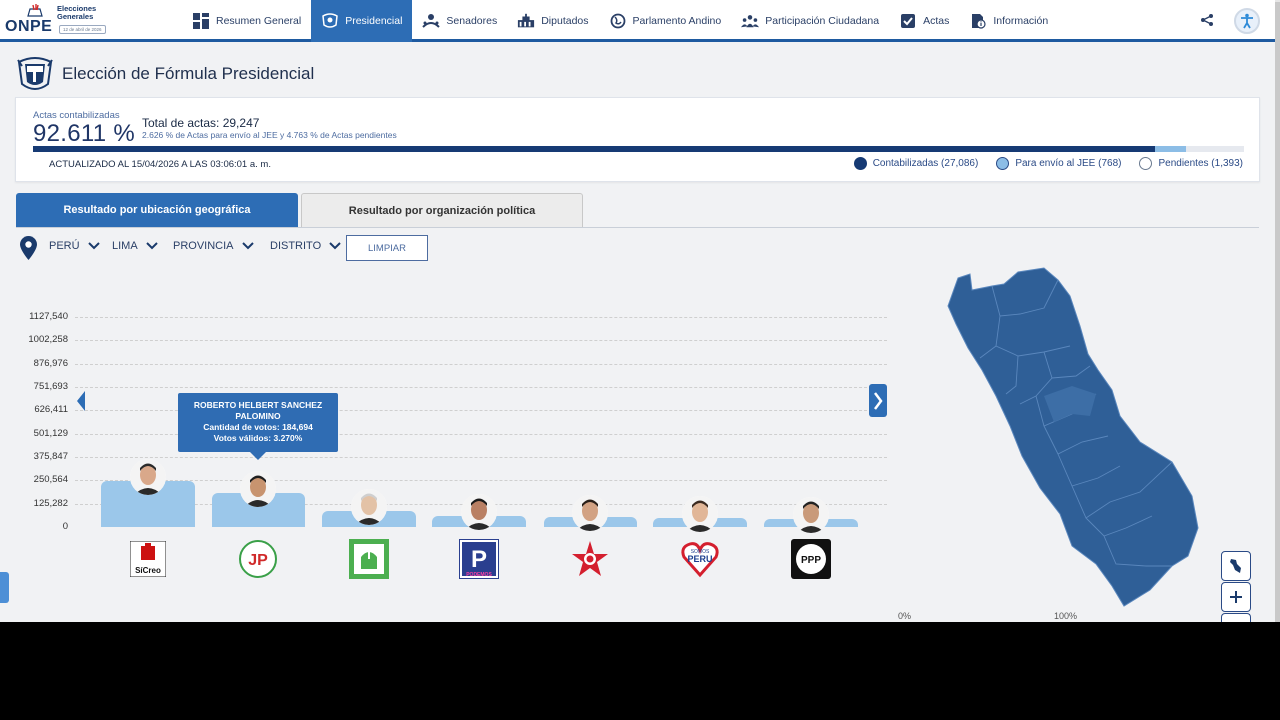  I want to click on nav-informacion: Información, so click(1008, 21).